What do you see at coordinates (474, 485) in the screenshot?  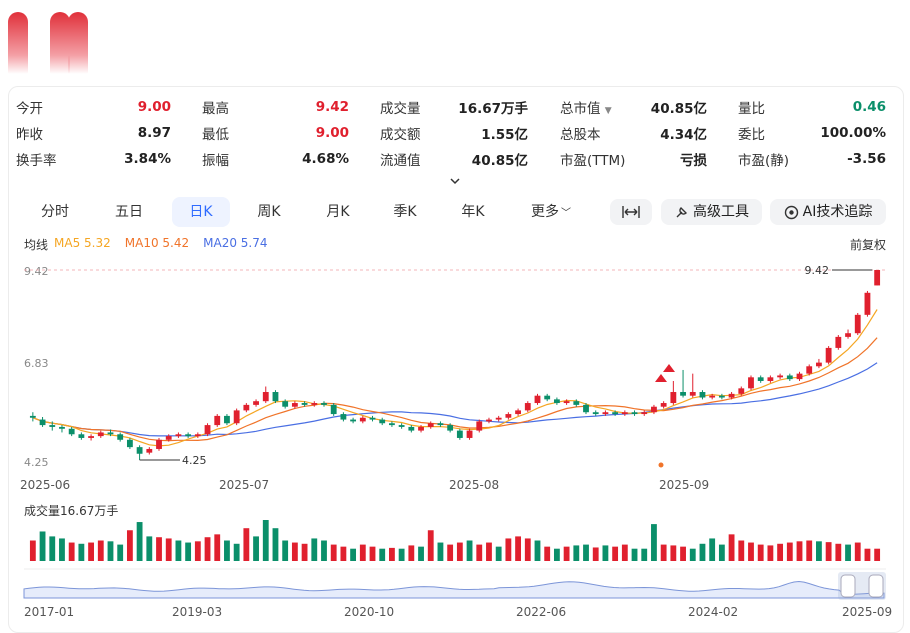 I see `date-label: 2025-08` at bounding box center [474, 485].